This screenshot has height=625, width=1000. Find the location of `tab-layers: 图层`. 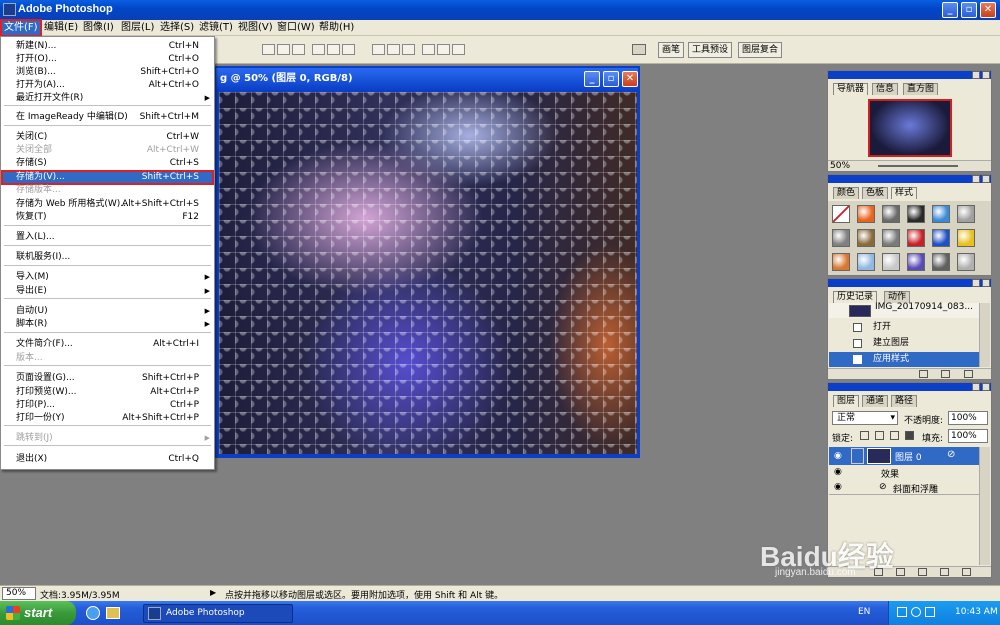

tab-layers: 图层 is located at coordinates (846, 401).